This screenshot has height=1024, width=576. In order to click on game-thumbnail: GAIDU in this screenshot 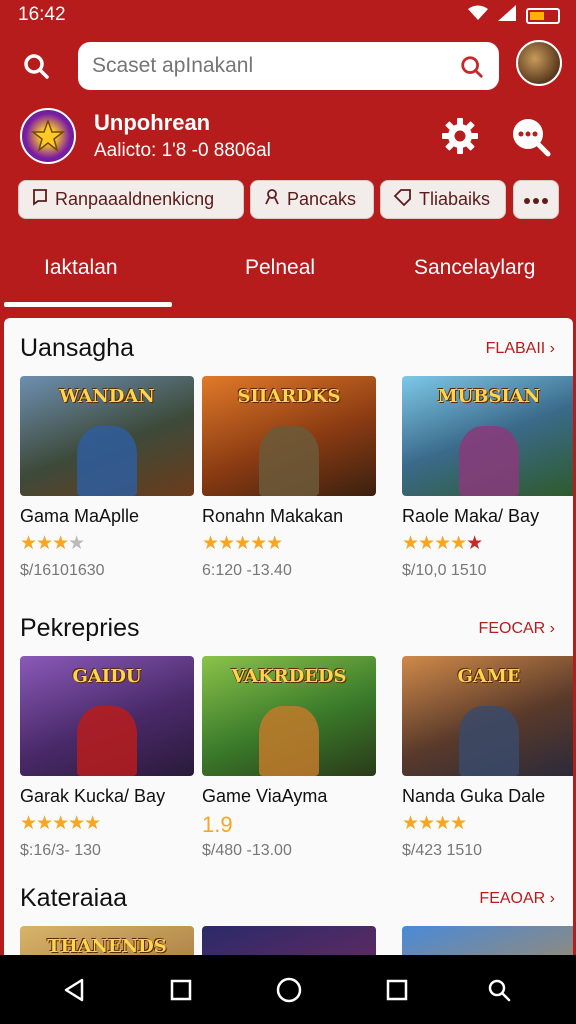, I will do `click(107, 716)`.